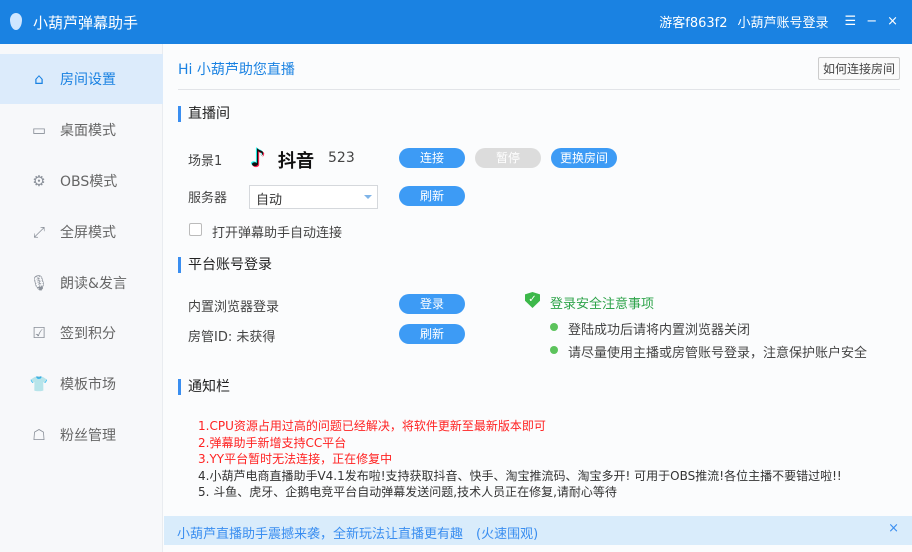 This screenshot has height=552, width=912. I want to click on safety-tip: 登陆成功后请将内置浏览器关闭, so click(659, 330).